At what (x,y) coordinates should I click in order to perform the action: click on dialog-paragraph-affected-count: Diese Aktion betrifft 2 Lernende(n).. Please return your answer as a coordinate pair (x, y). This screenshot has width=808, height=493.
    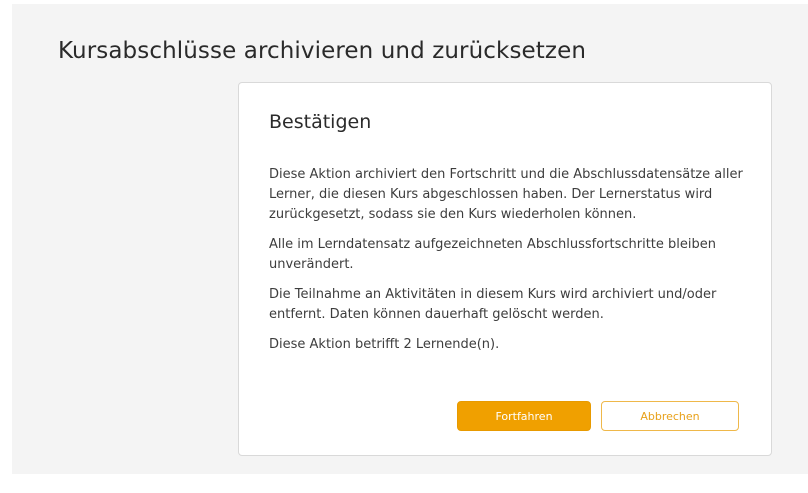
    Looking at the image, I should click on (384, 344).